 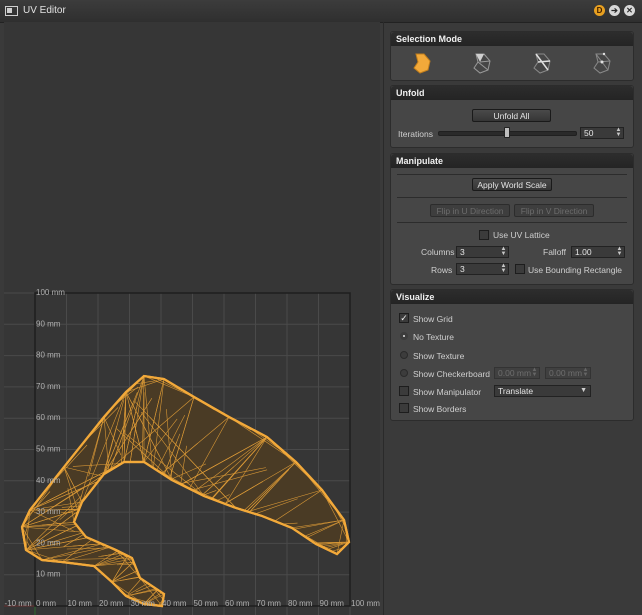 What do you see at coordinates (482, 252) in the screenshot?
I see `columns-field: 3 ▲ ▼` at bounding box center [482, 252].